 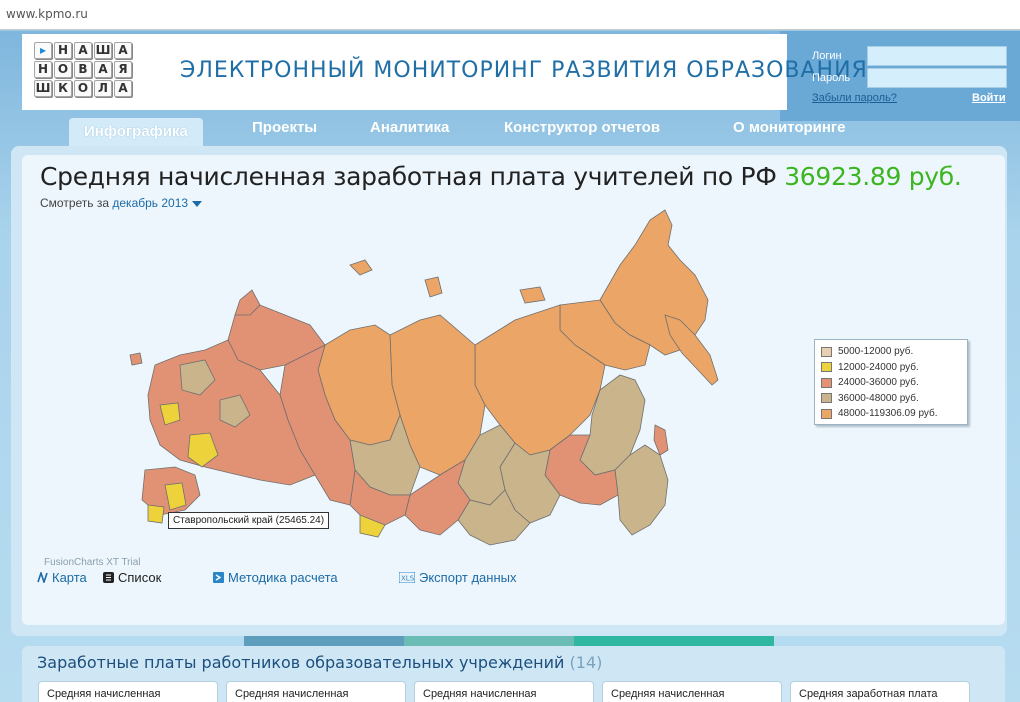 What do you see at coordinates (582, 127) in the screenshot?
I see `tab-report-builder: Конструктор отчетов` at bounding box center [582, 127].